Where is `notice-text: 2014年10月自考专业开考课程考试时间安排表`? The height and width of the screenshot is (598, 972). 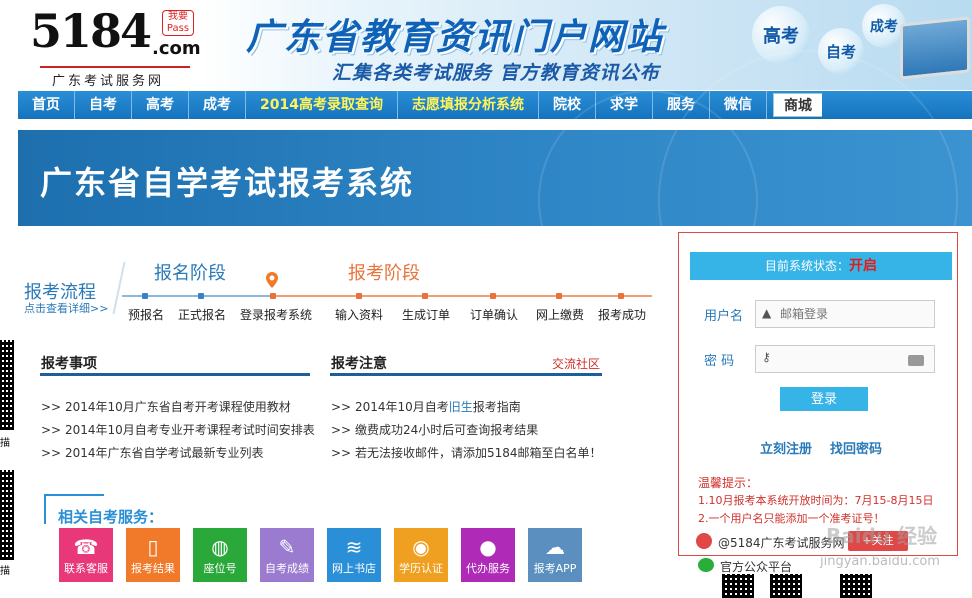 notice-text: 2014年10月自考专业开考课程考试时间安排表 is located at coordinates (189, 430).